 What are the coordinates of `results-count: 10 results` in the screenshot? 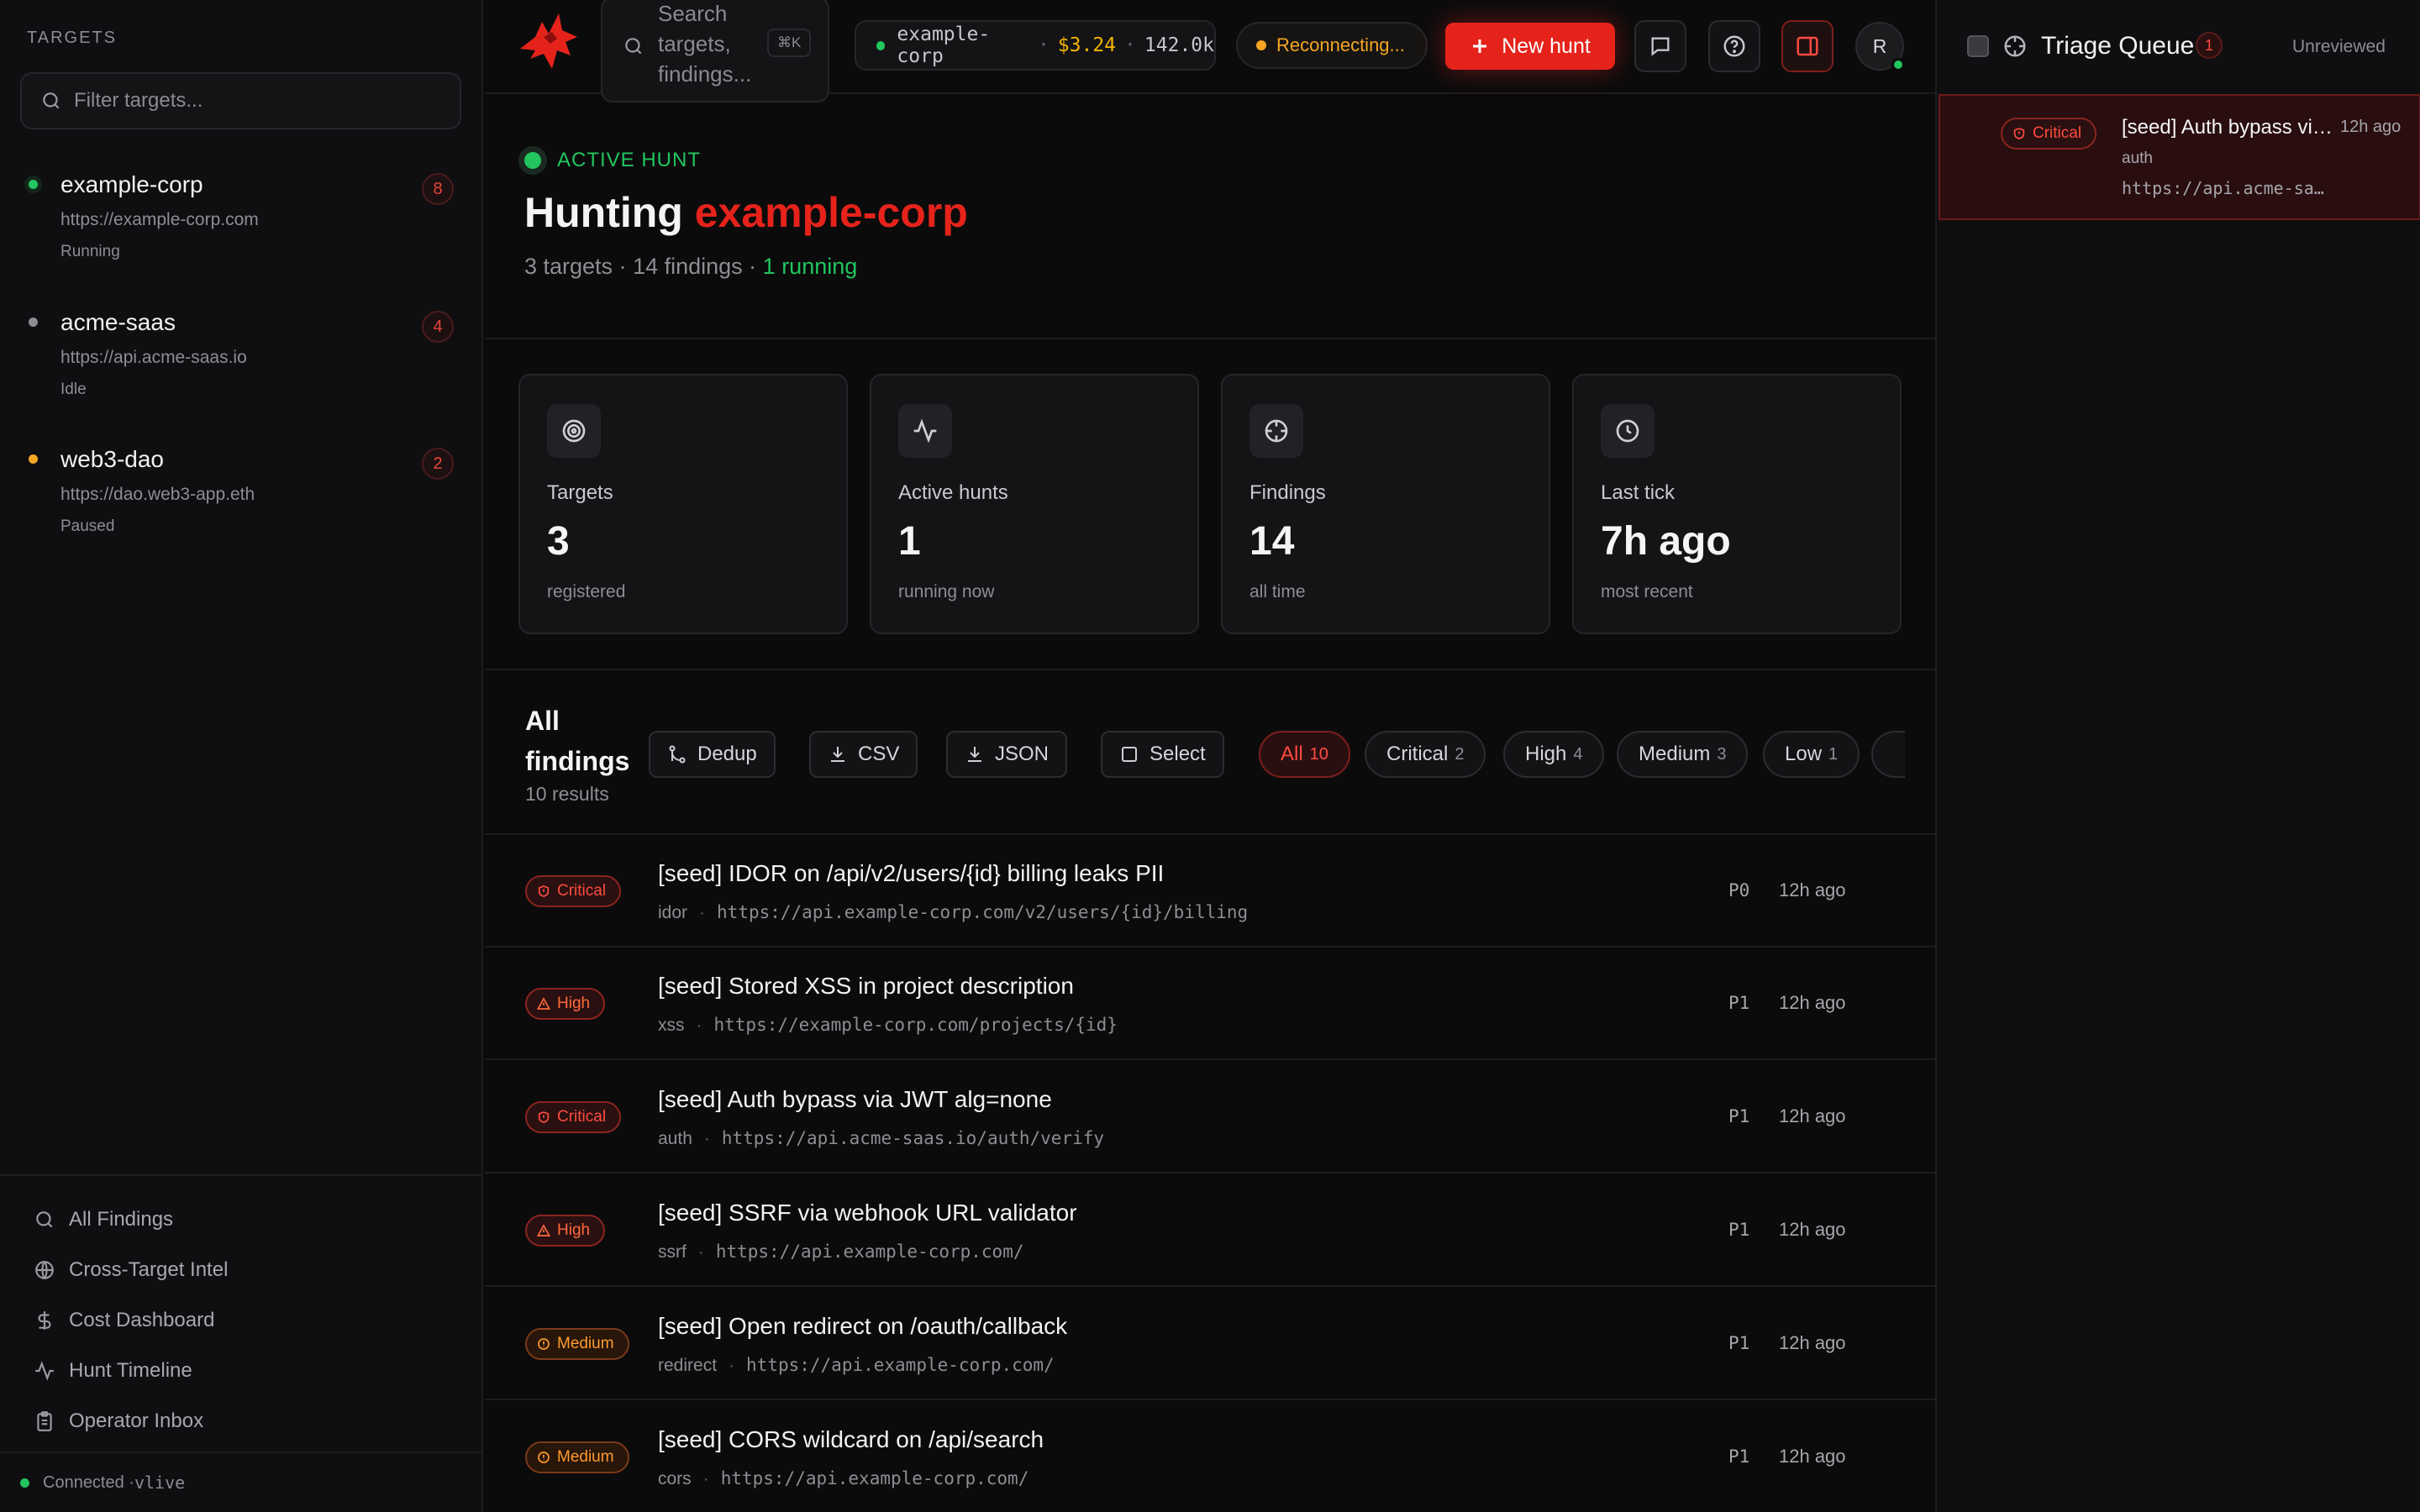 It's located at (567, 794).